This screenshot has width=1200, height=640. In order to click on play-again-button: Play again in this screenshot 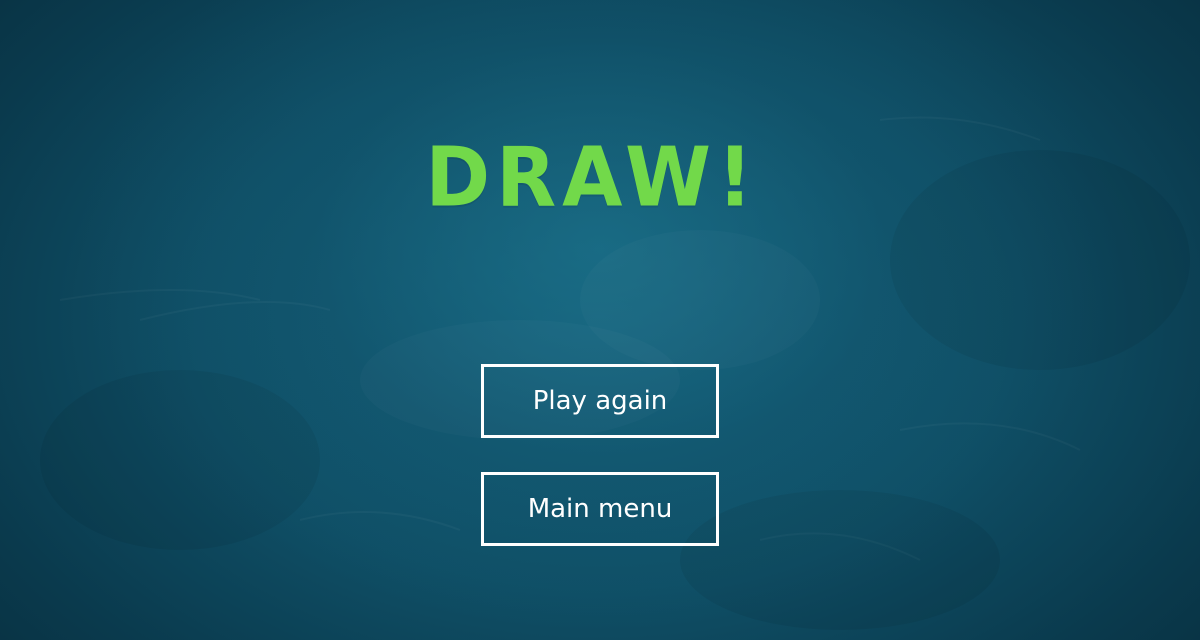, I will do `click(600, 401)`.